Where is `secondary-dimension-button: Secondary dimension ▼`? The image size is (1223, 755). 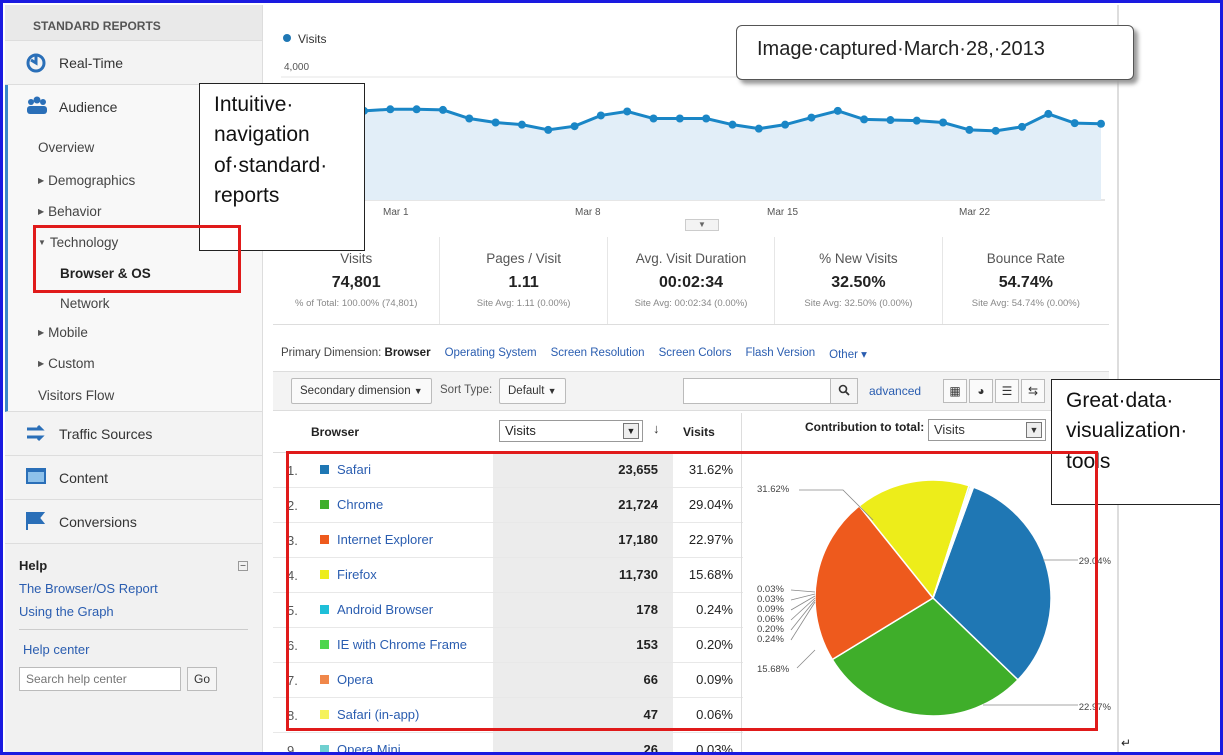
secondary-dimension-button: Secondary dimension ▼ is located at coordinates (361, 391).